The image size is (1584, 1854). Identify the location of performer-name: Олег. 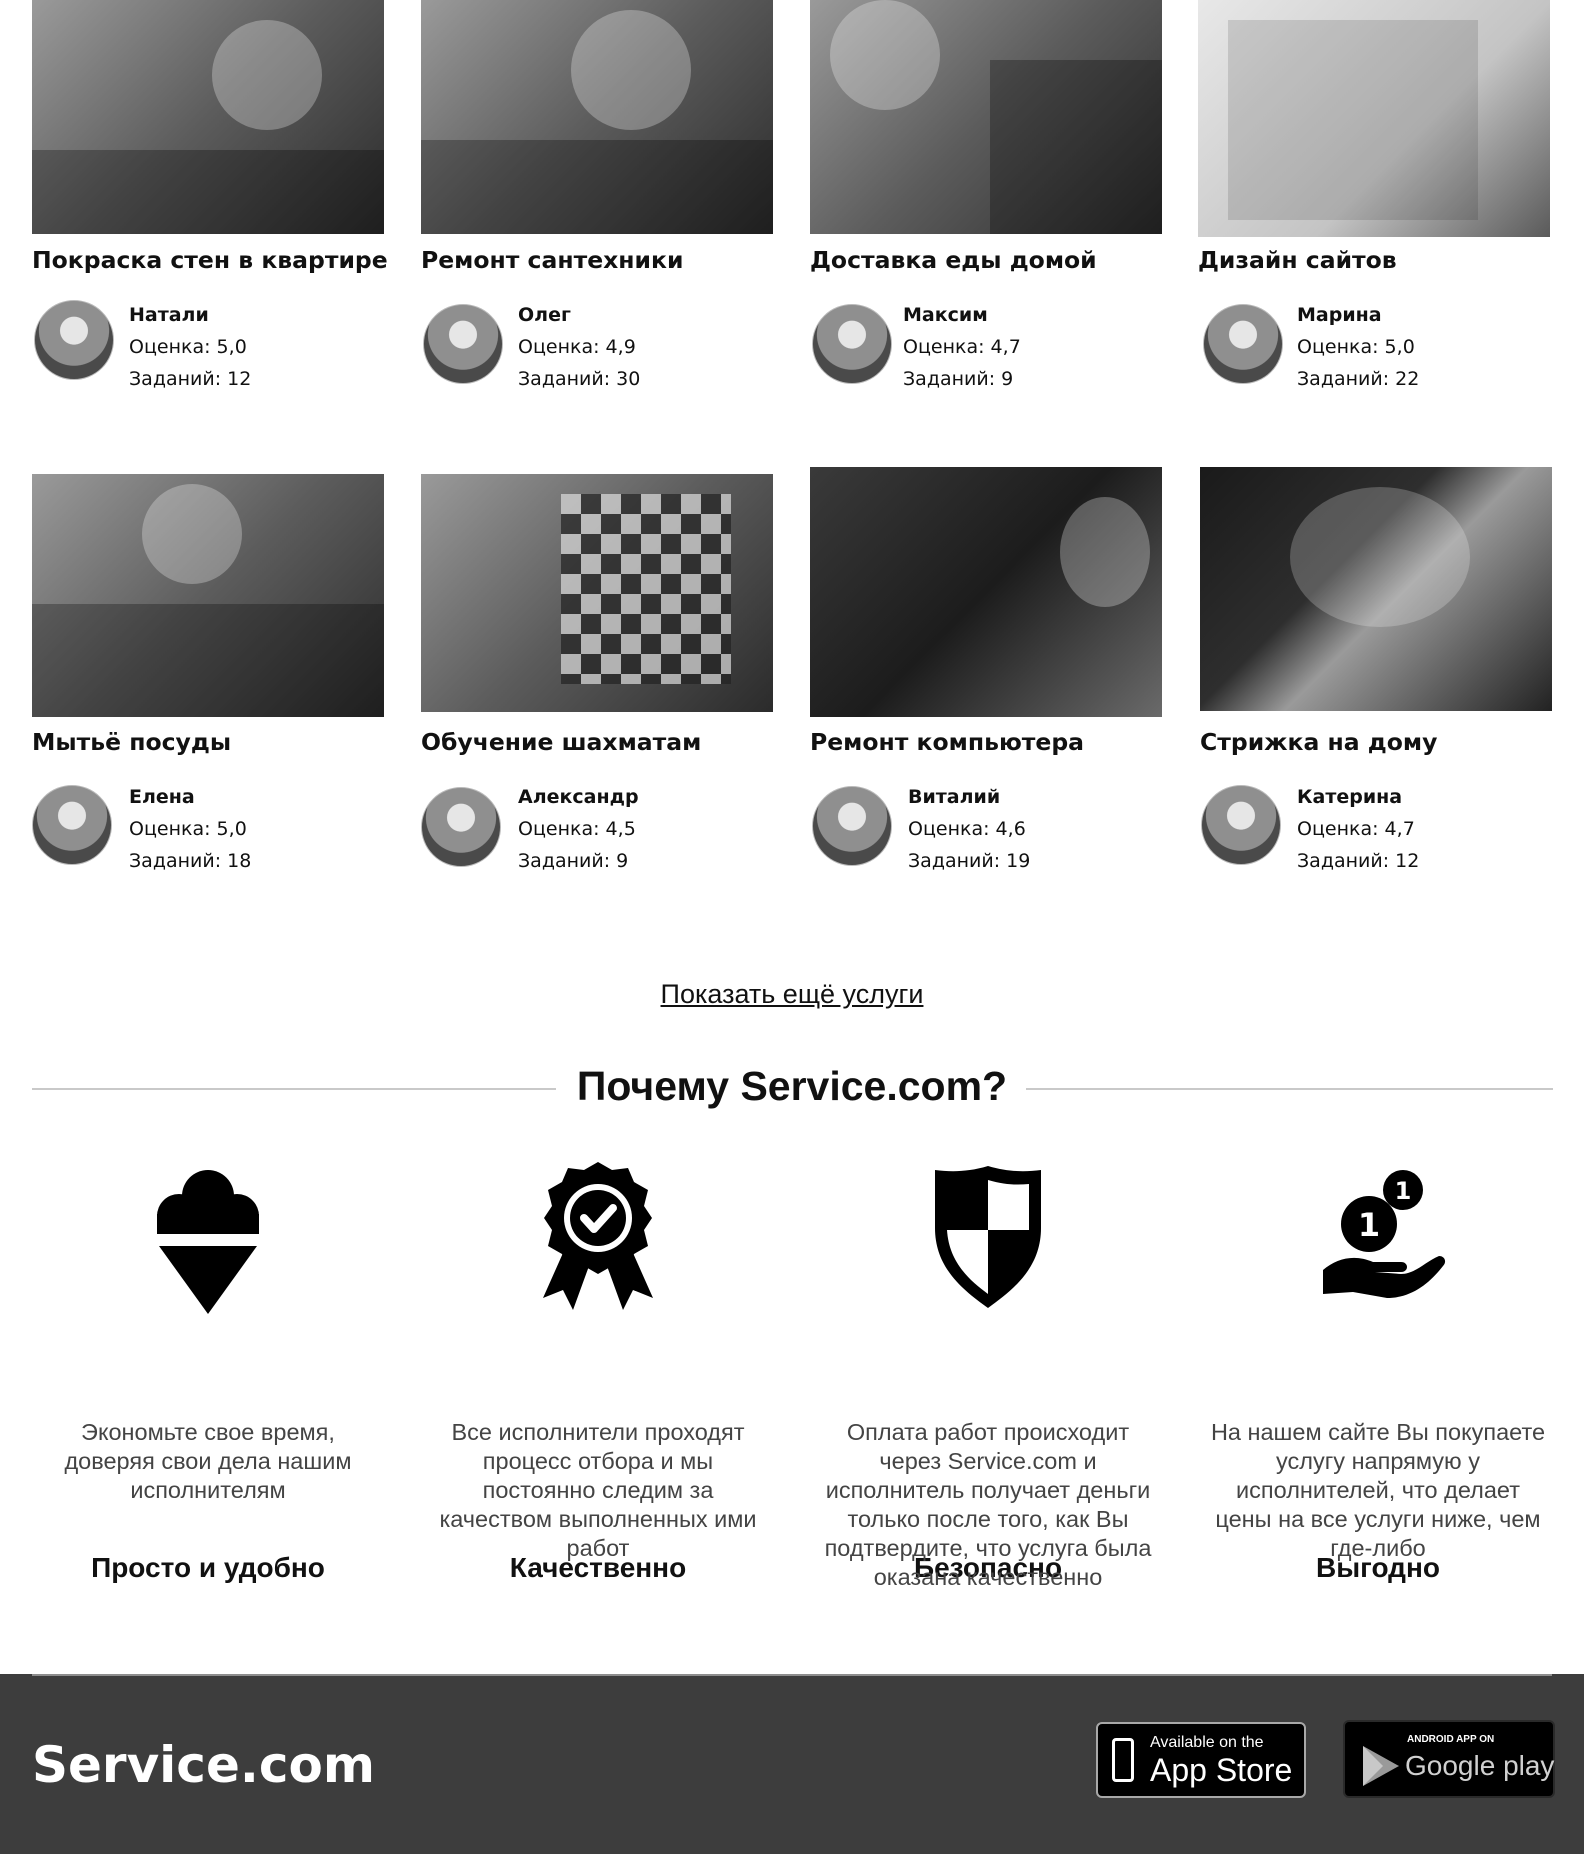
(544, 315).